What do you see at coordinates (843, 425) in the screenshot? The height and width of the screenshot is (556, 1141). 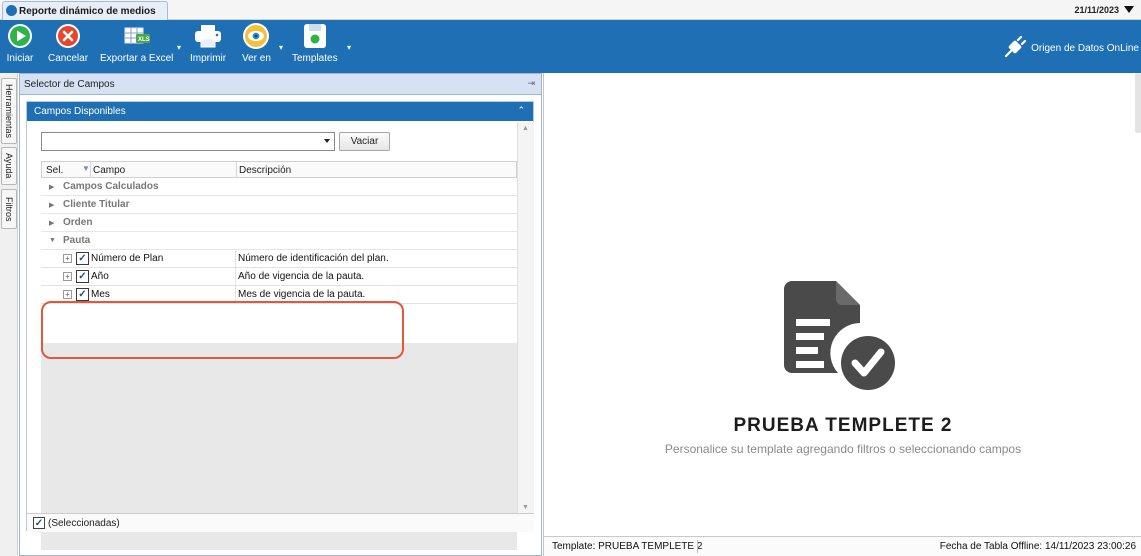 I see `template-title: PRUEBA TEMPLETE 2` at bounding box center [843, 425].